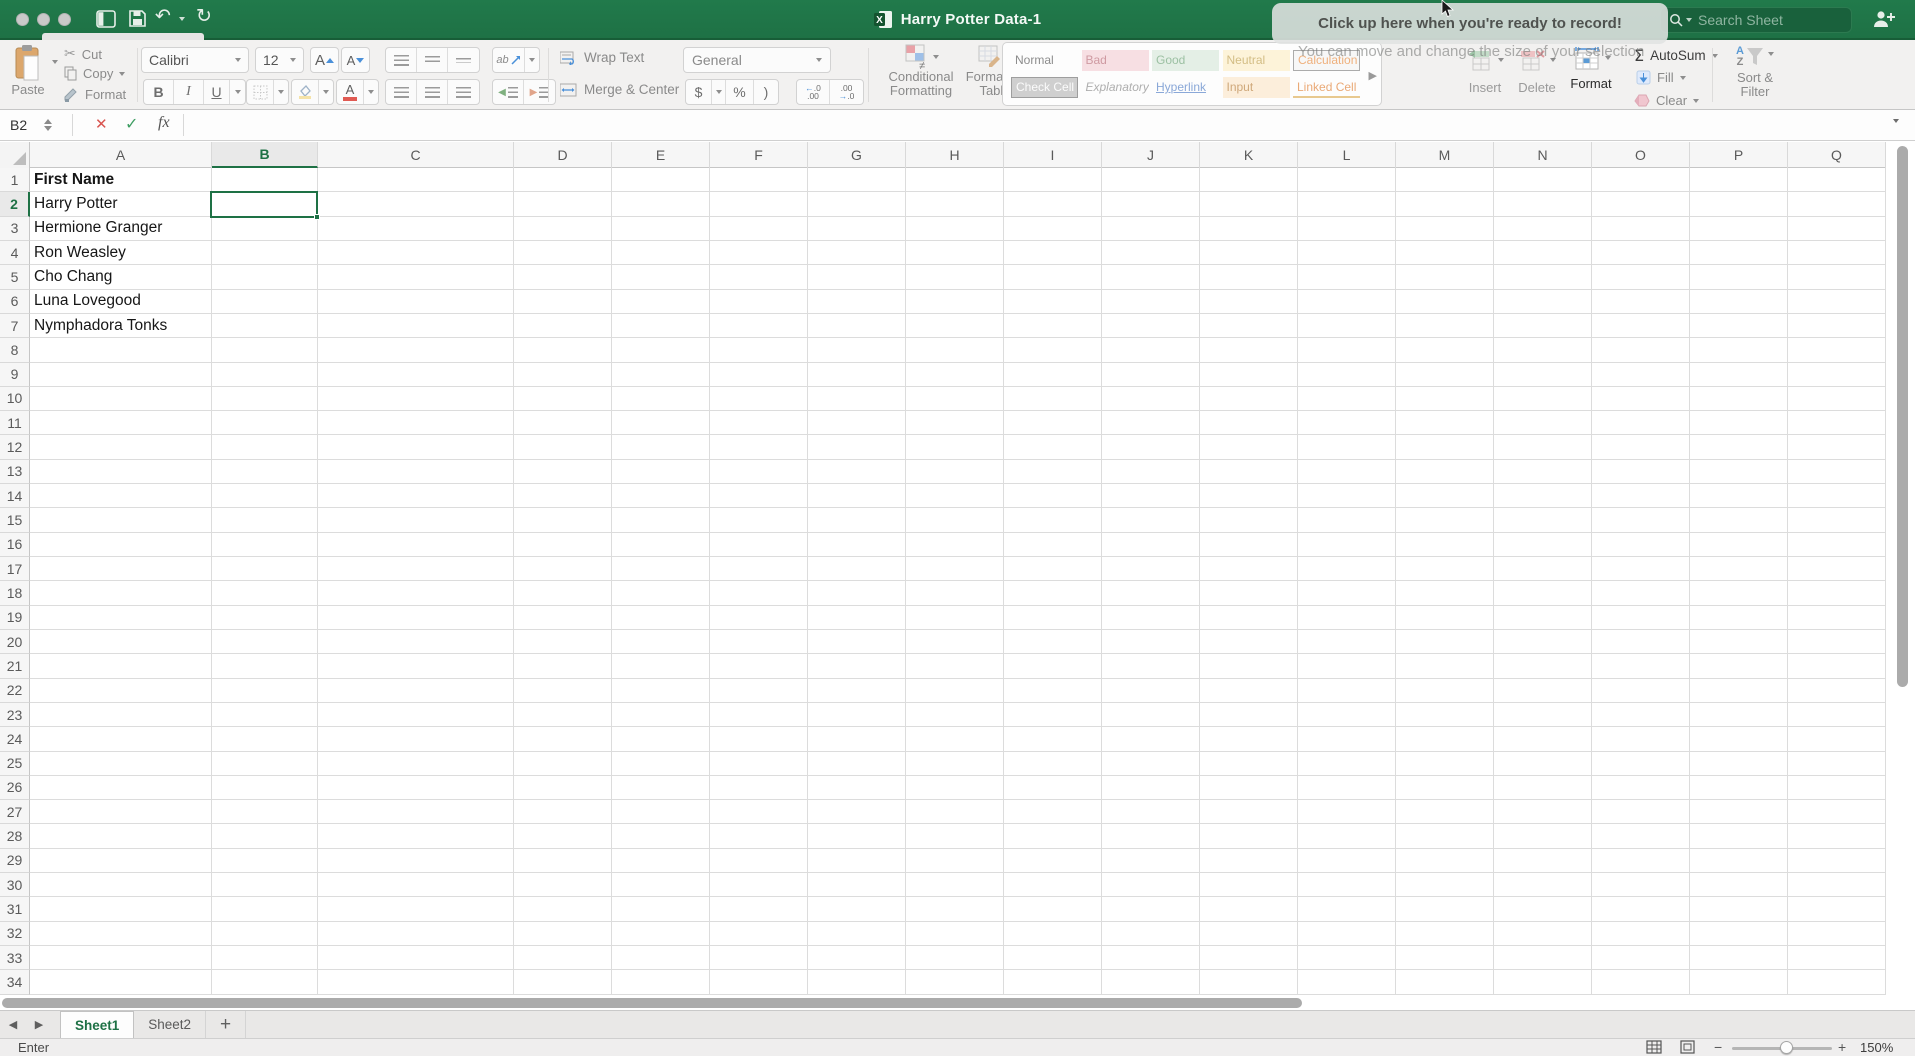 Image resolution: width=1915 pixels, height=1056 pixels. What do you see at coordinates (1347, 812) in the screenshot?
I see `cell-L27` at bounding box center [1347, 812].